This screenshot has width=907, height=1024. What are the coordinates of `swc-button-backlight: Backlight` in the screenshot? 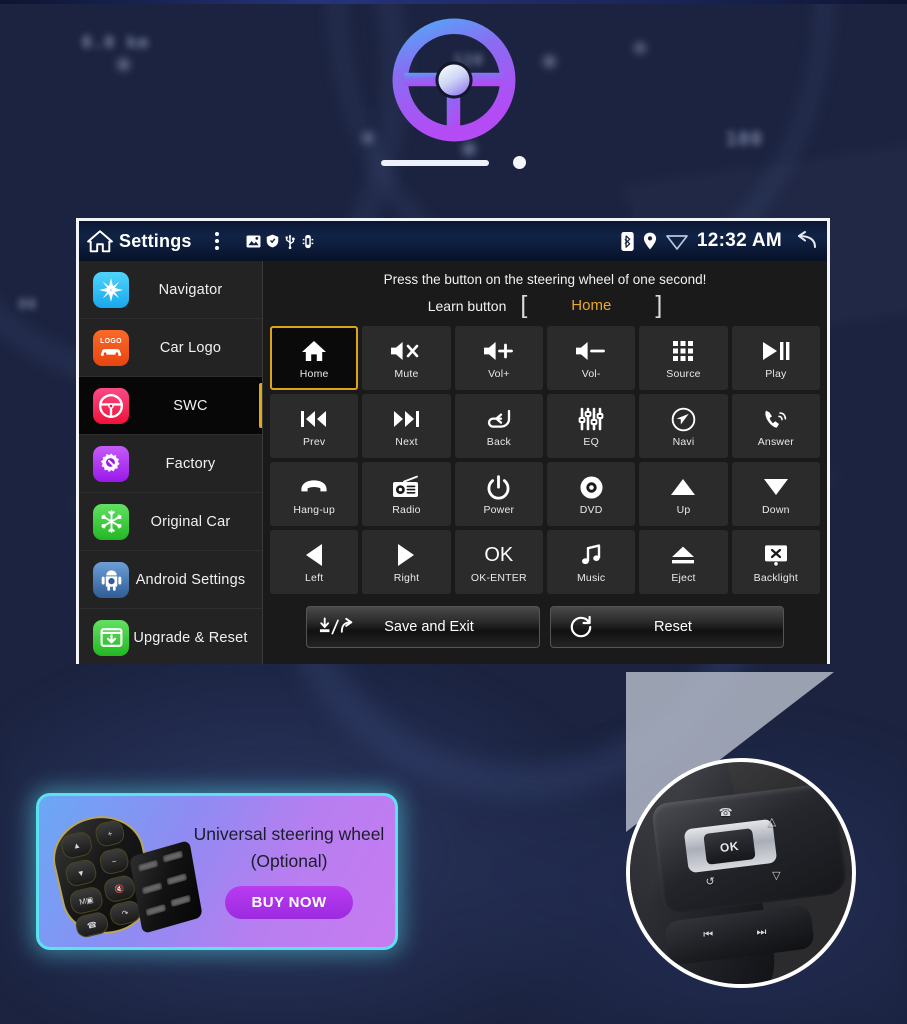 It's located at (775, 562).